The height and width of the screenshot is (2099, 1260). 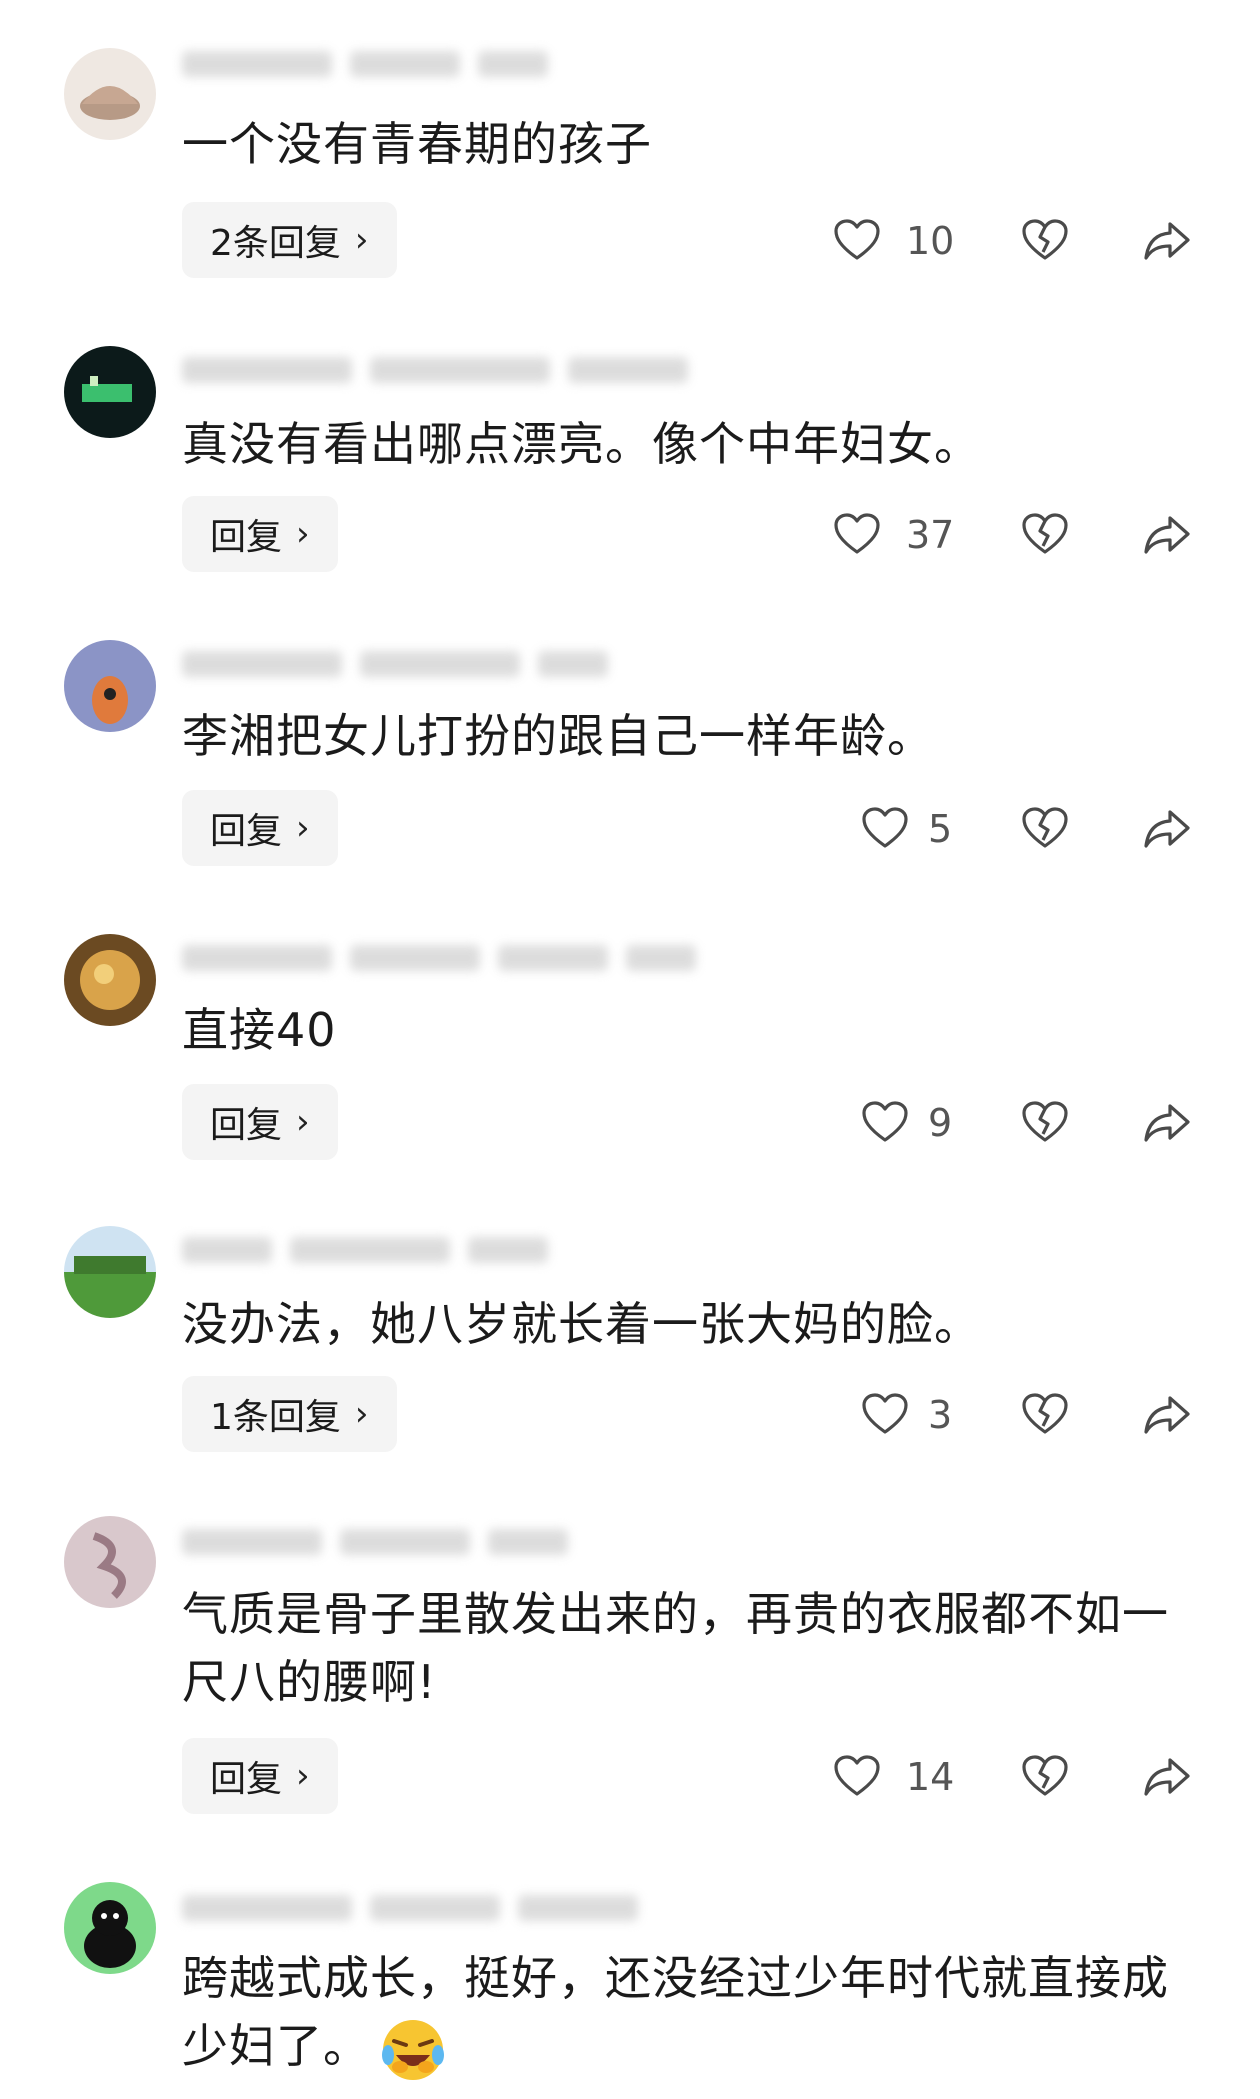 I want to click on comment-actions: 14, so click(x=1020, y=1776).